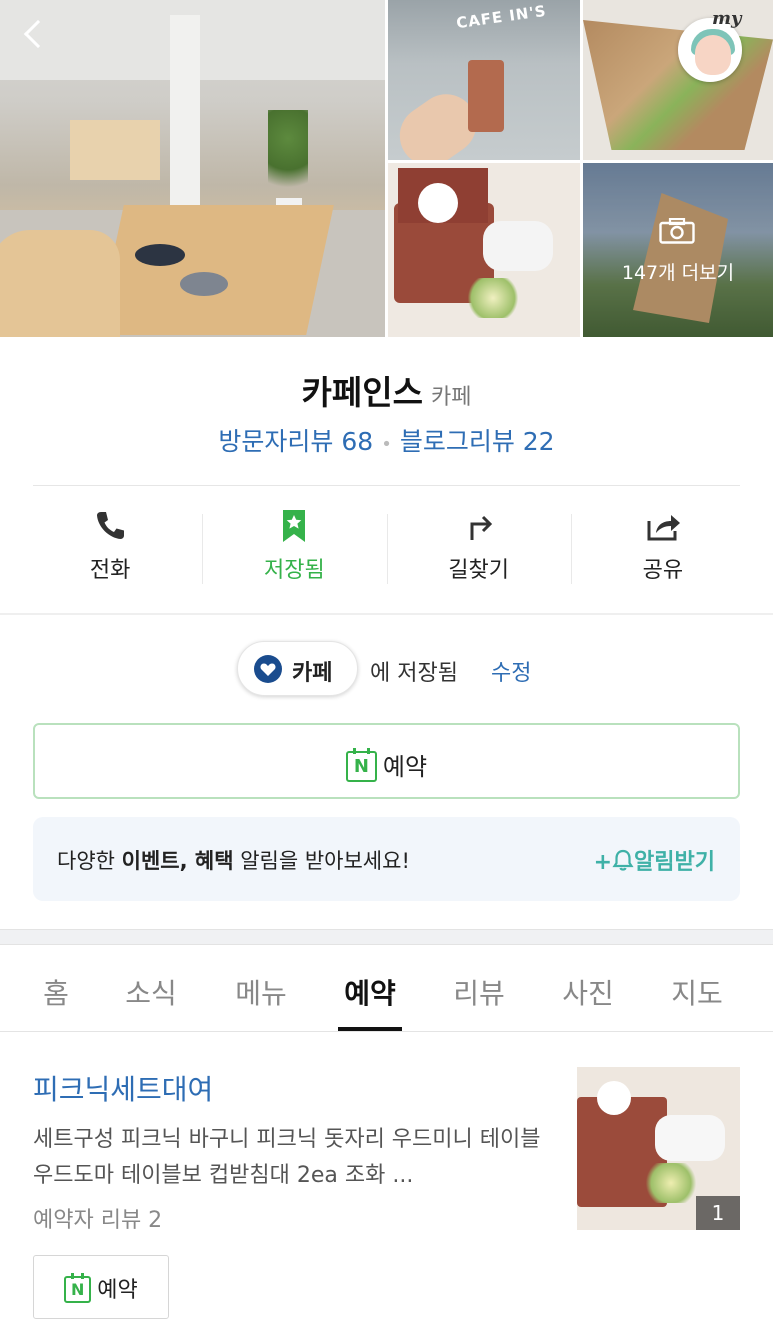 The height and width of the screenshot is (1324, 773). I want to click on share-button: 공유, so click(662, 549).